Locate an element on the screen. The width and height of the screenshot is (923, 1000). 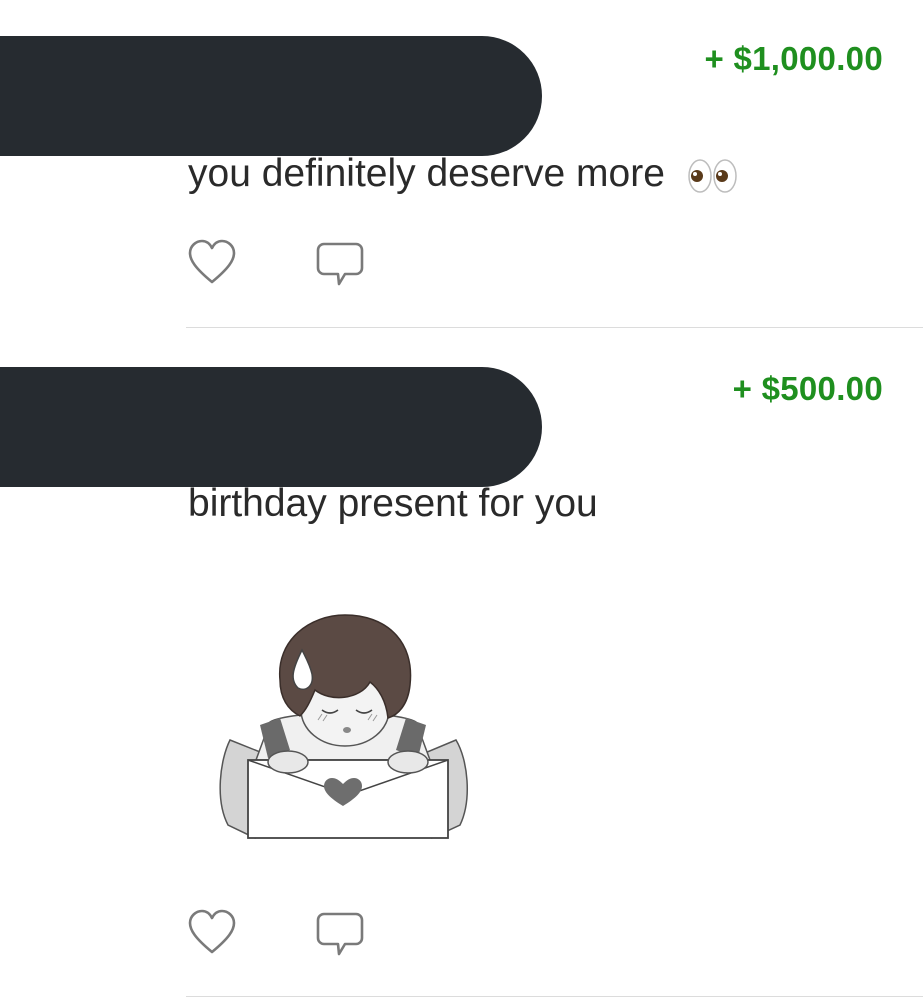
transaction-note: you definitely deserve more is located at coordinates (464, 174).